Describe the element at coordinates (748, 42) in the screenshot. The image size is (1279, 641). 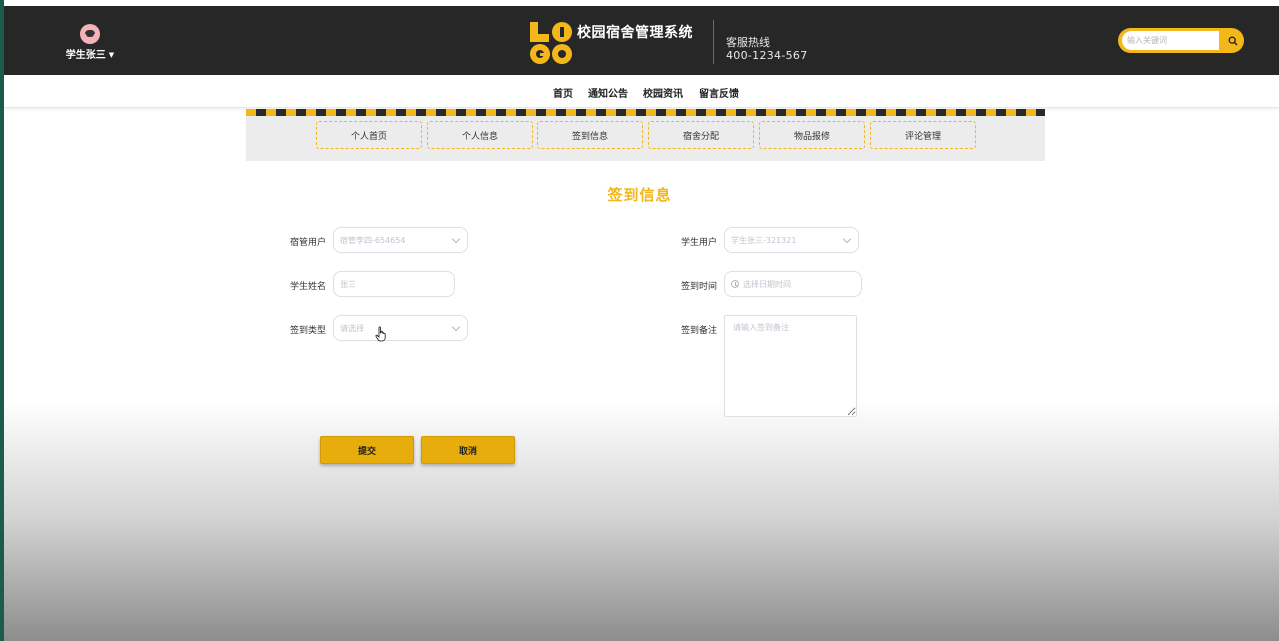
I see `hotline-label: 客服热线` at that location.